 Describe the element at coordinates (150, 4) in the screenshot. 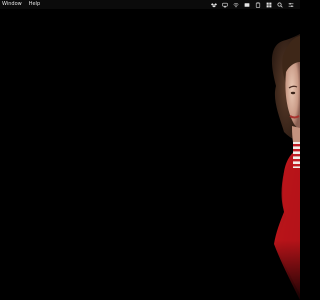

I see `menu-bar: Window Help` at that location.